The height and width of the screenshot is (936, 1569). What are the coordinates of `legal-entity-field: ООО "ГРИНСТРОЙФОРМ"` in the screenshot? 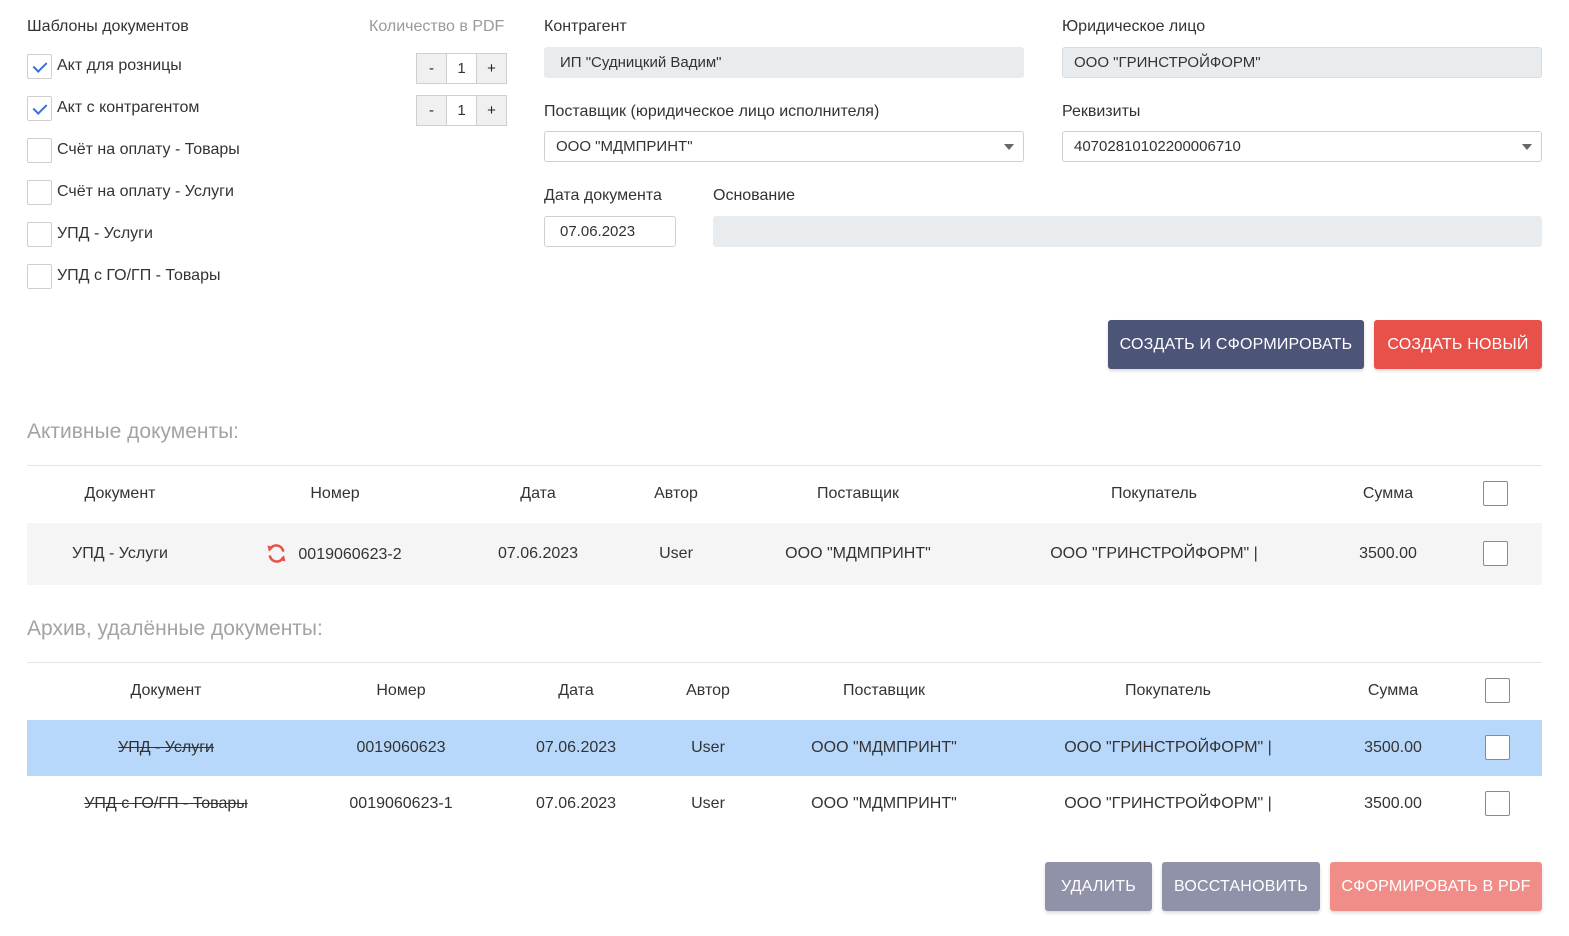 It's located at (1302, 62).